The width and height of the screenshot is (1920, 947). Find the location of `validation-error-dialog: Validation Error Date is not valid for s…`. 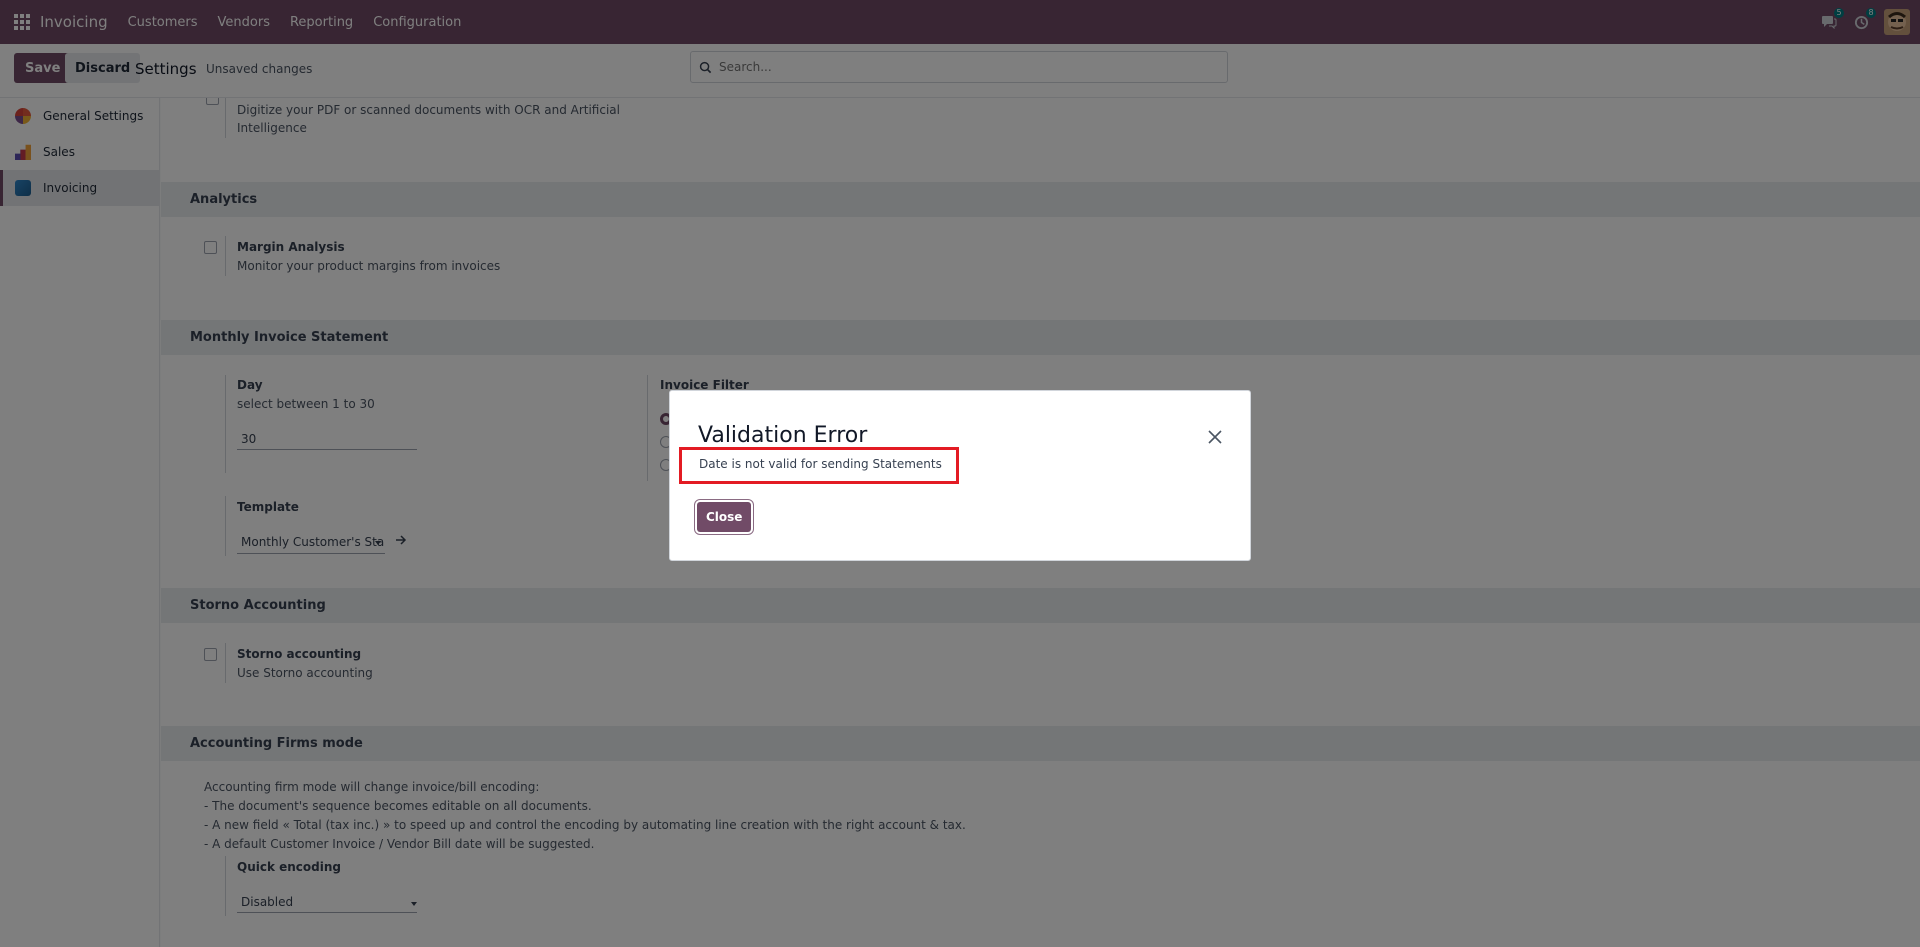

validation-error-dialog: Validation Error Date is not valid for s… is located at coordinates (960, 475).